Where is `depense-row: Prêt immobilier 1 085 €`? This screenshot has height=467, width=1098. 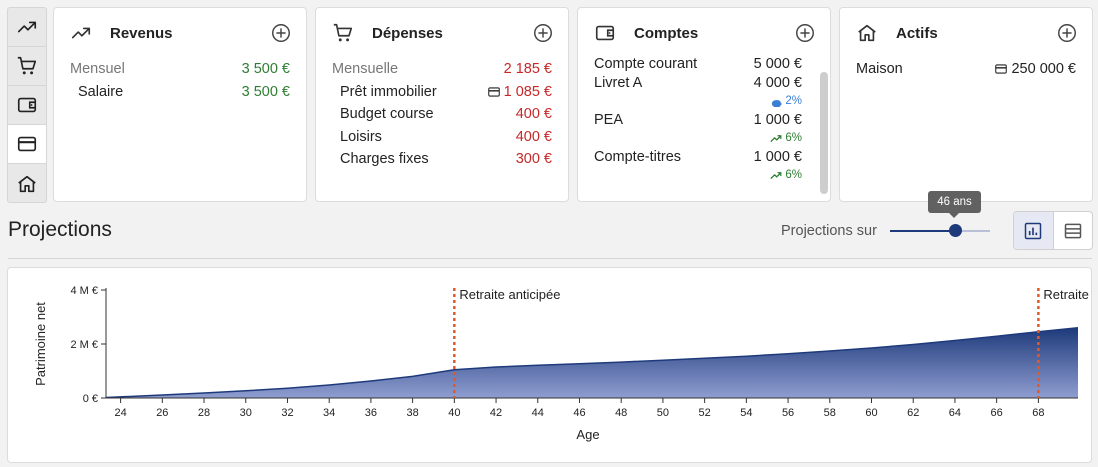
depense-row: Prêt immobilier 1 085 € is located at coordinates (442, 92).